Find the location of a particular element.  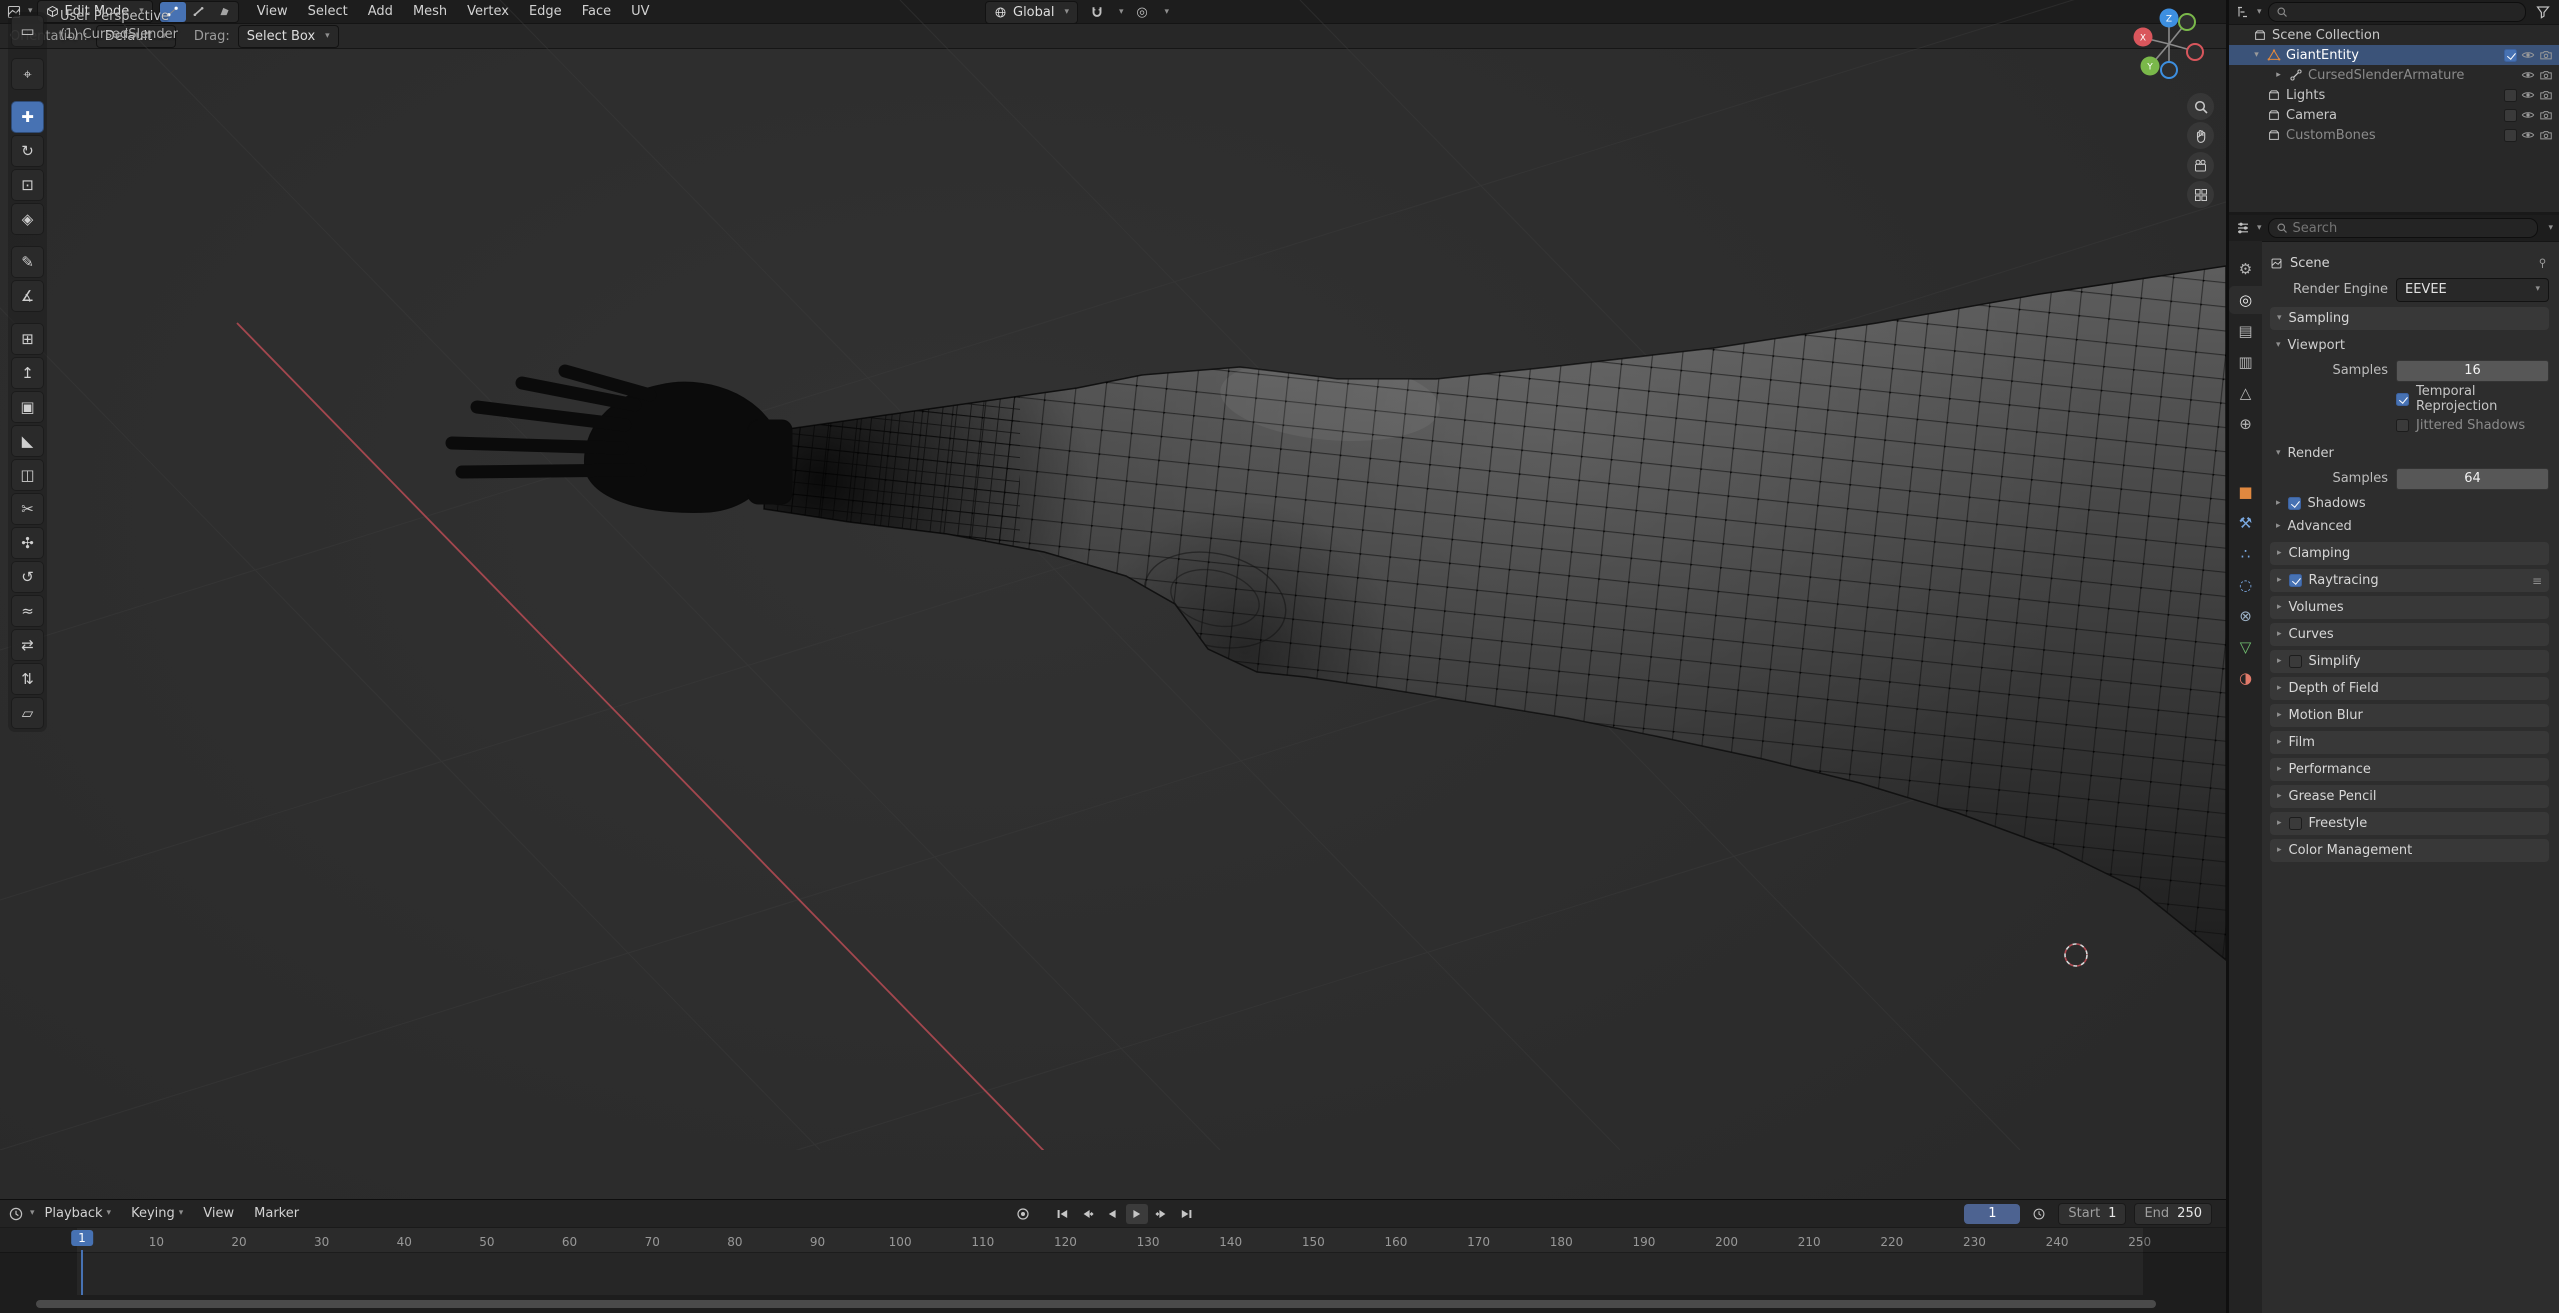

ortho-toggle-button is located at coordinates (2200, 194).